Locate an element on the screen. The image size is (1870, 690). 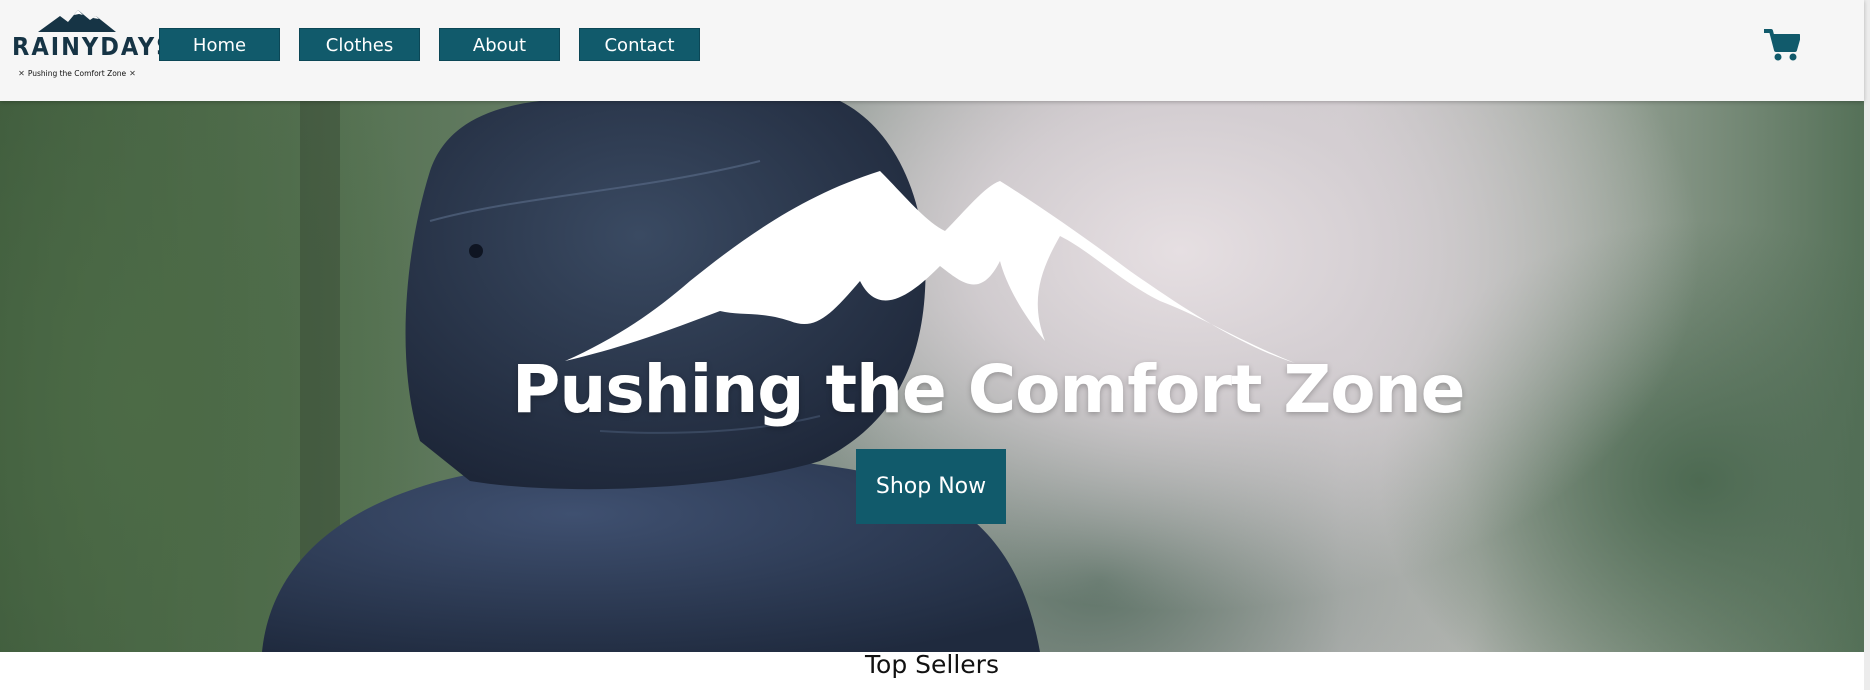
shopping-cart-icon is located at coordinates (1782, 45).